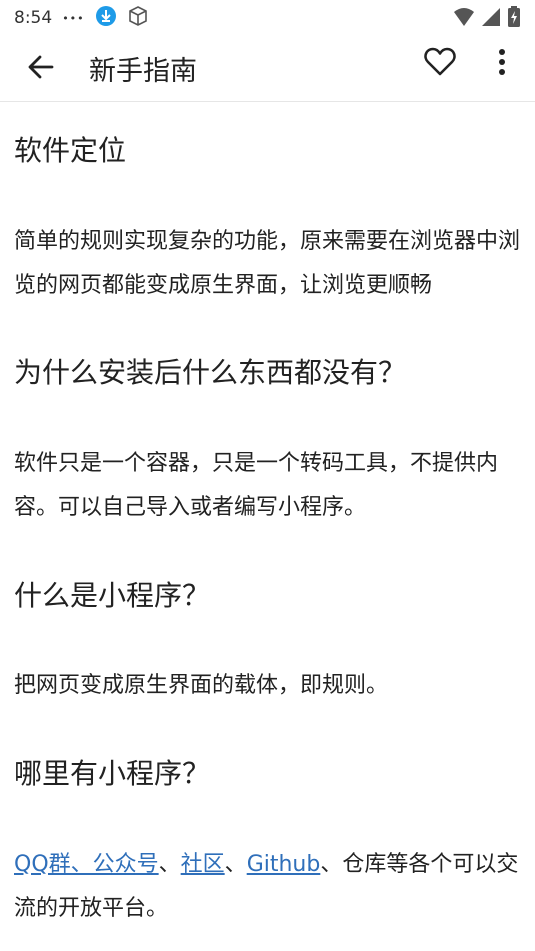 The image size is (535, 951). What do you see at coordinates (267, 18) in the screenshot?
I see `status-bar: 8:54 •••` at bounding box center [267, 18].